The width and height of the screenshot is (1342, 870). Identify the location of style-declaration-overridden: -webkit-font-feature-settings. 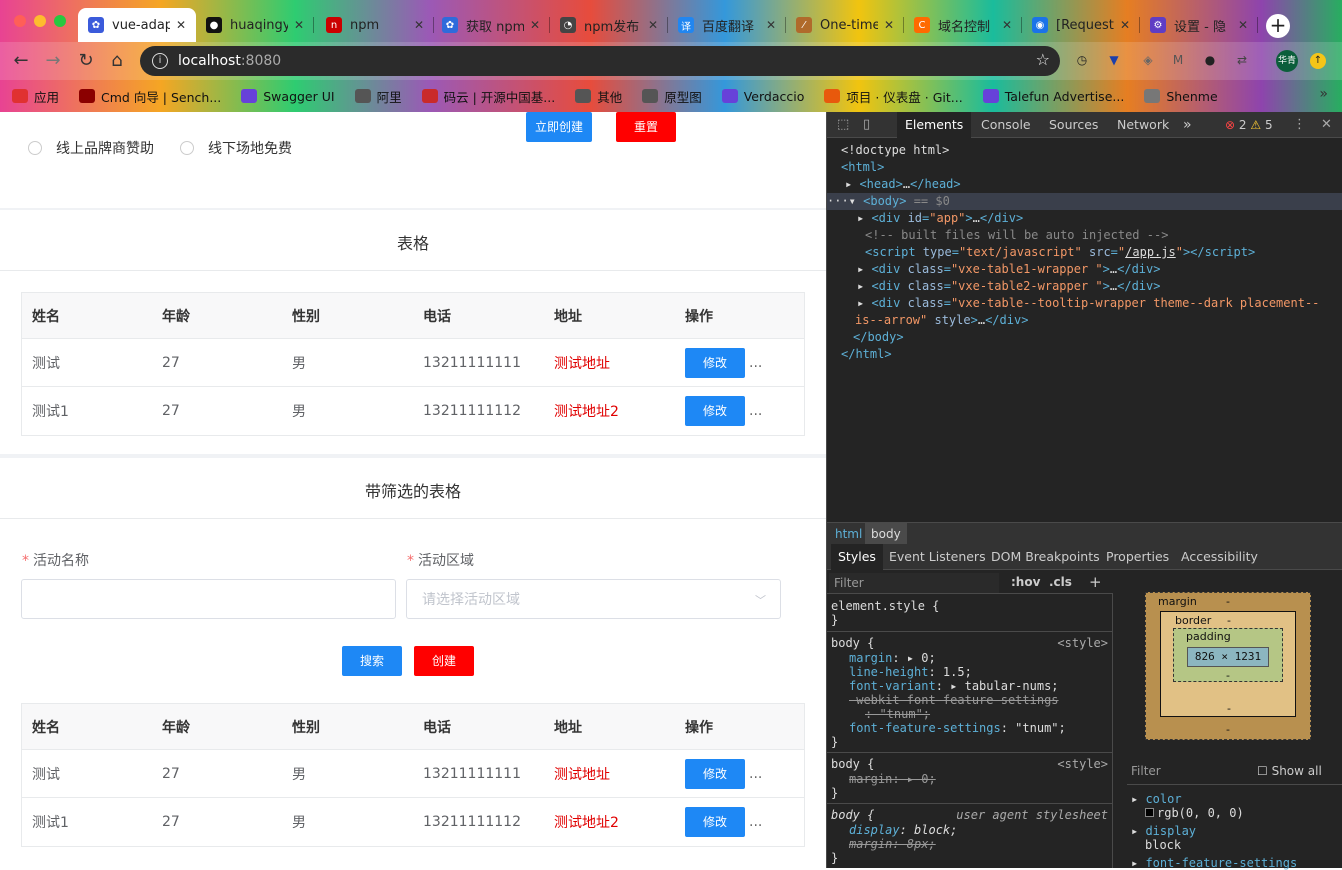
(954, 700).